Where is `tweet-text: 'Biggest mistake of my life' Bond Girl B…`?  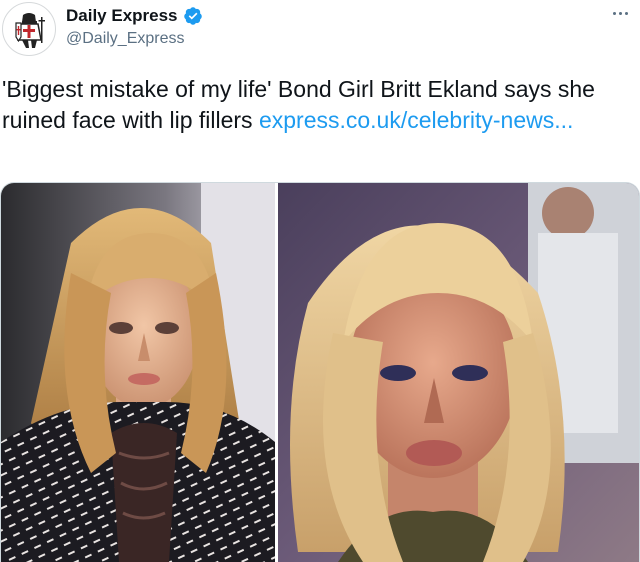
tweet-text: 'Biggest mistake of my life' Bond Girl B… is located at coordinates (317, 105).